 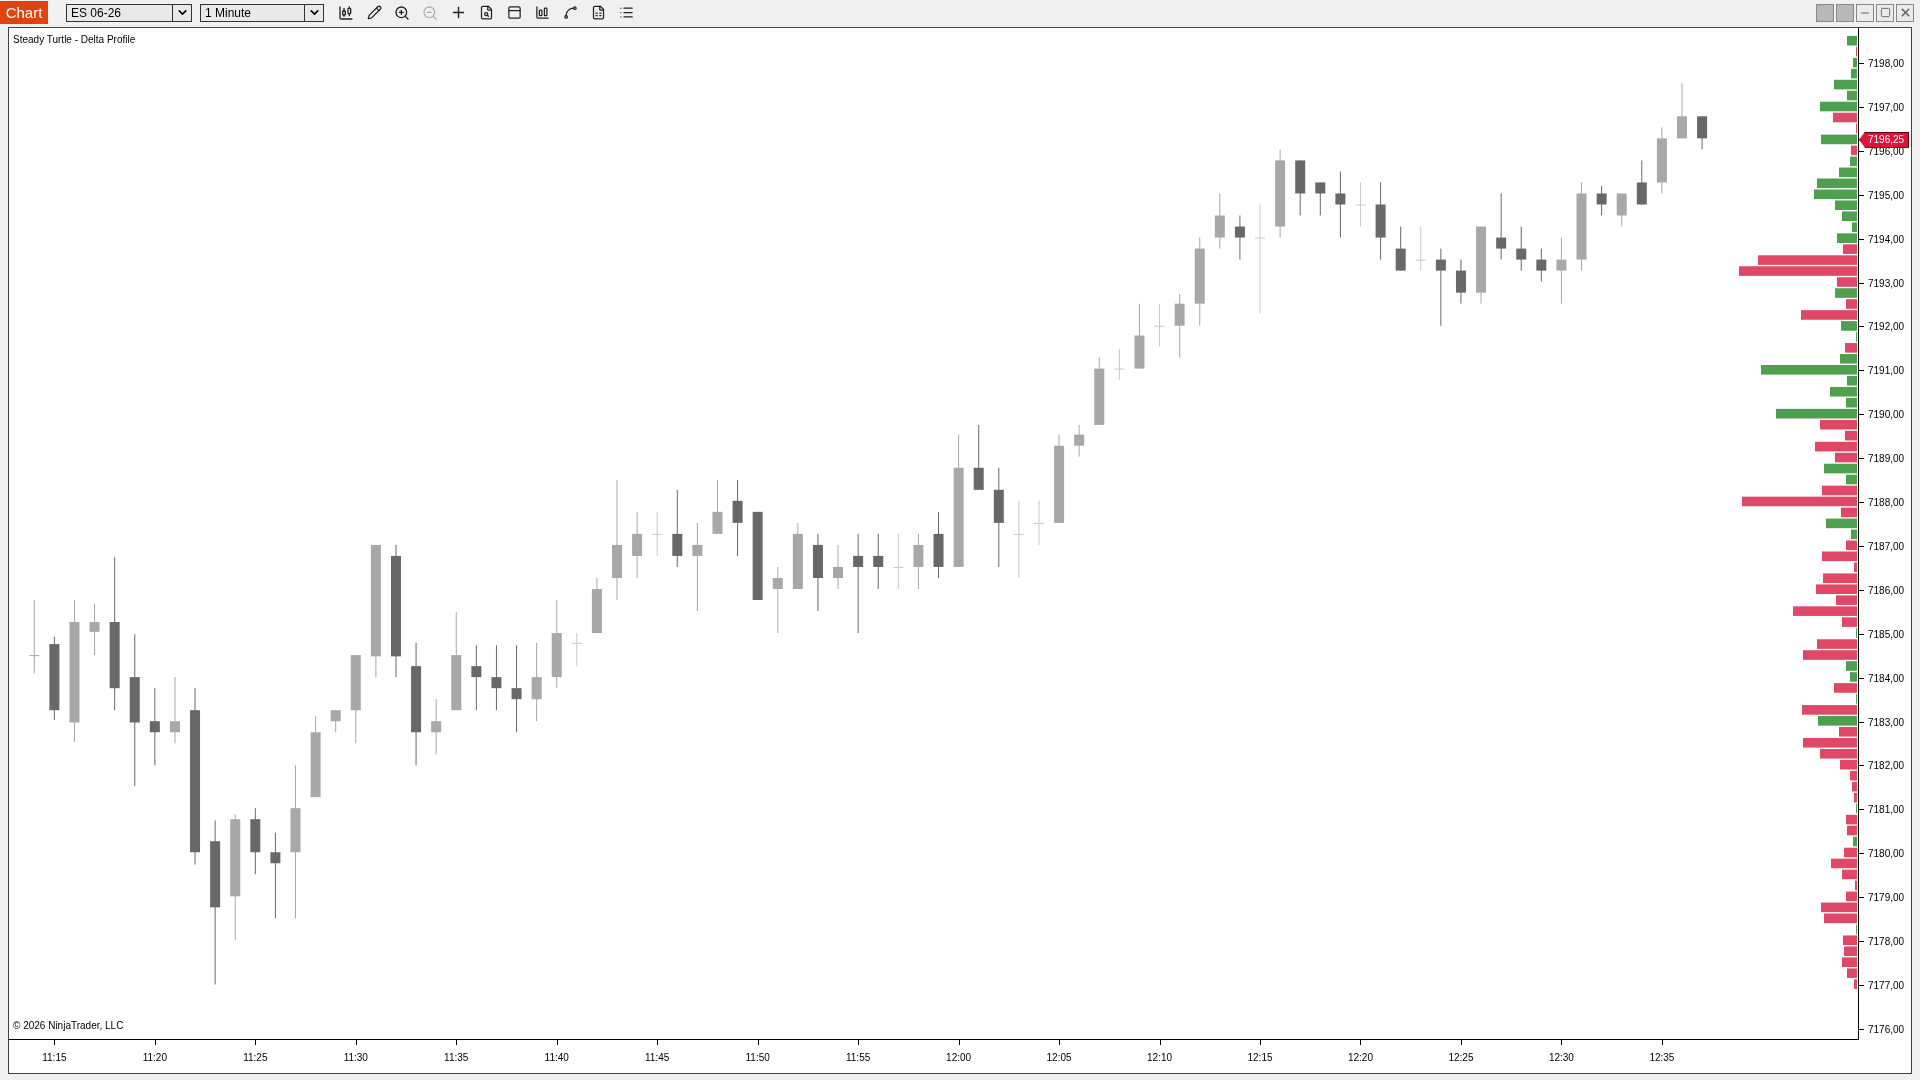 I want to click on price-label: 7187,00, so click(x=1886, y=546).